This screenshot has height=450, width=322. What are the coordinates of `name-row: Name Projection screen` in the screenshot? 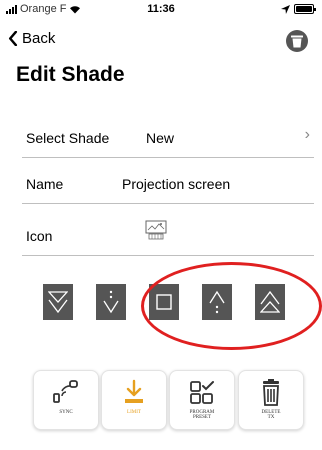 It's located at (168, 181).